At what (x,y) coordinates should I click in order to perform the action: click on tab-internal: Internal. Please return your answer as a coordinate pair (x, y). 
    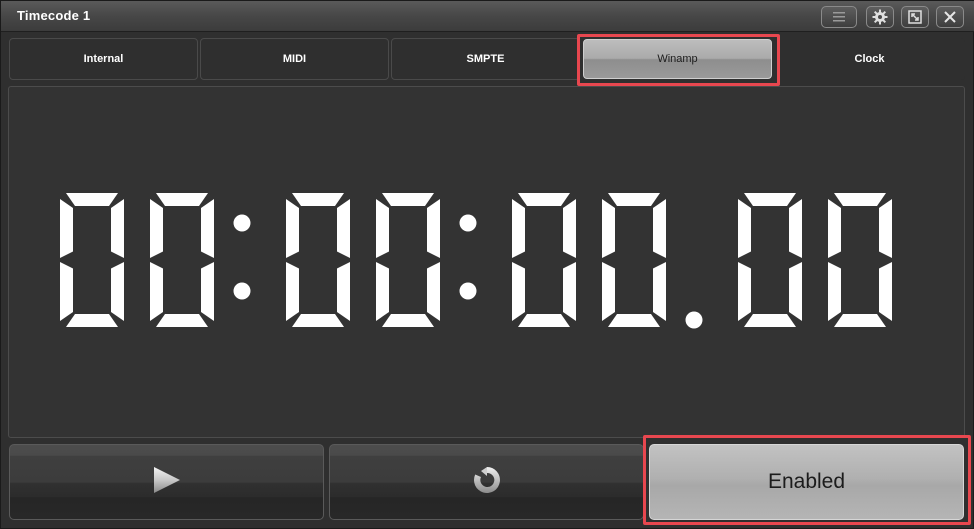
    Looking at the image, I should click on (103, 59).